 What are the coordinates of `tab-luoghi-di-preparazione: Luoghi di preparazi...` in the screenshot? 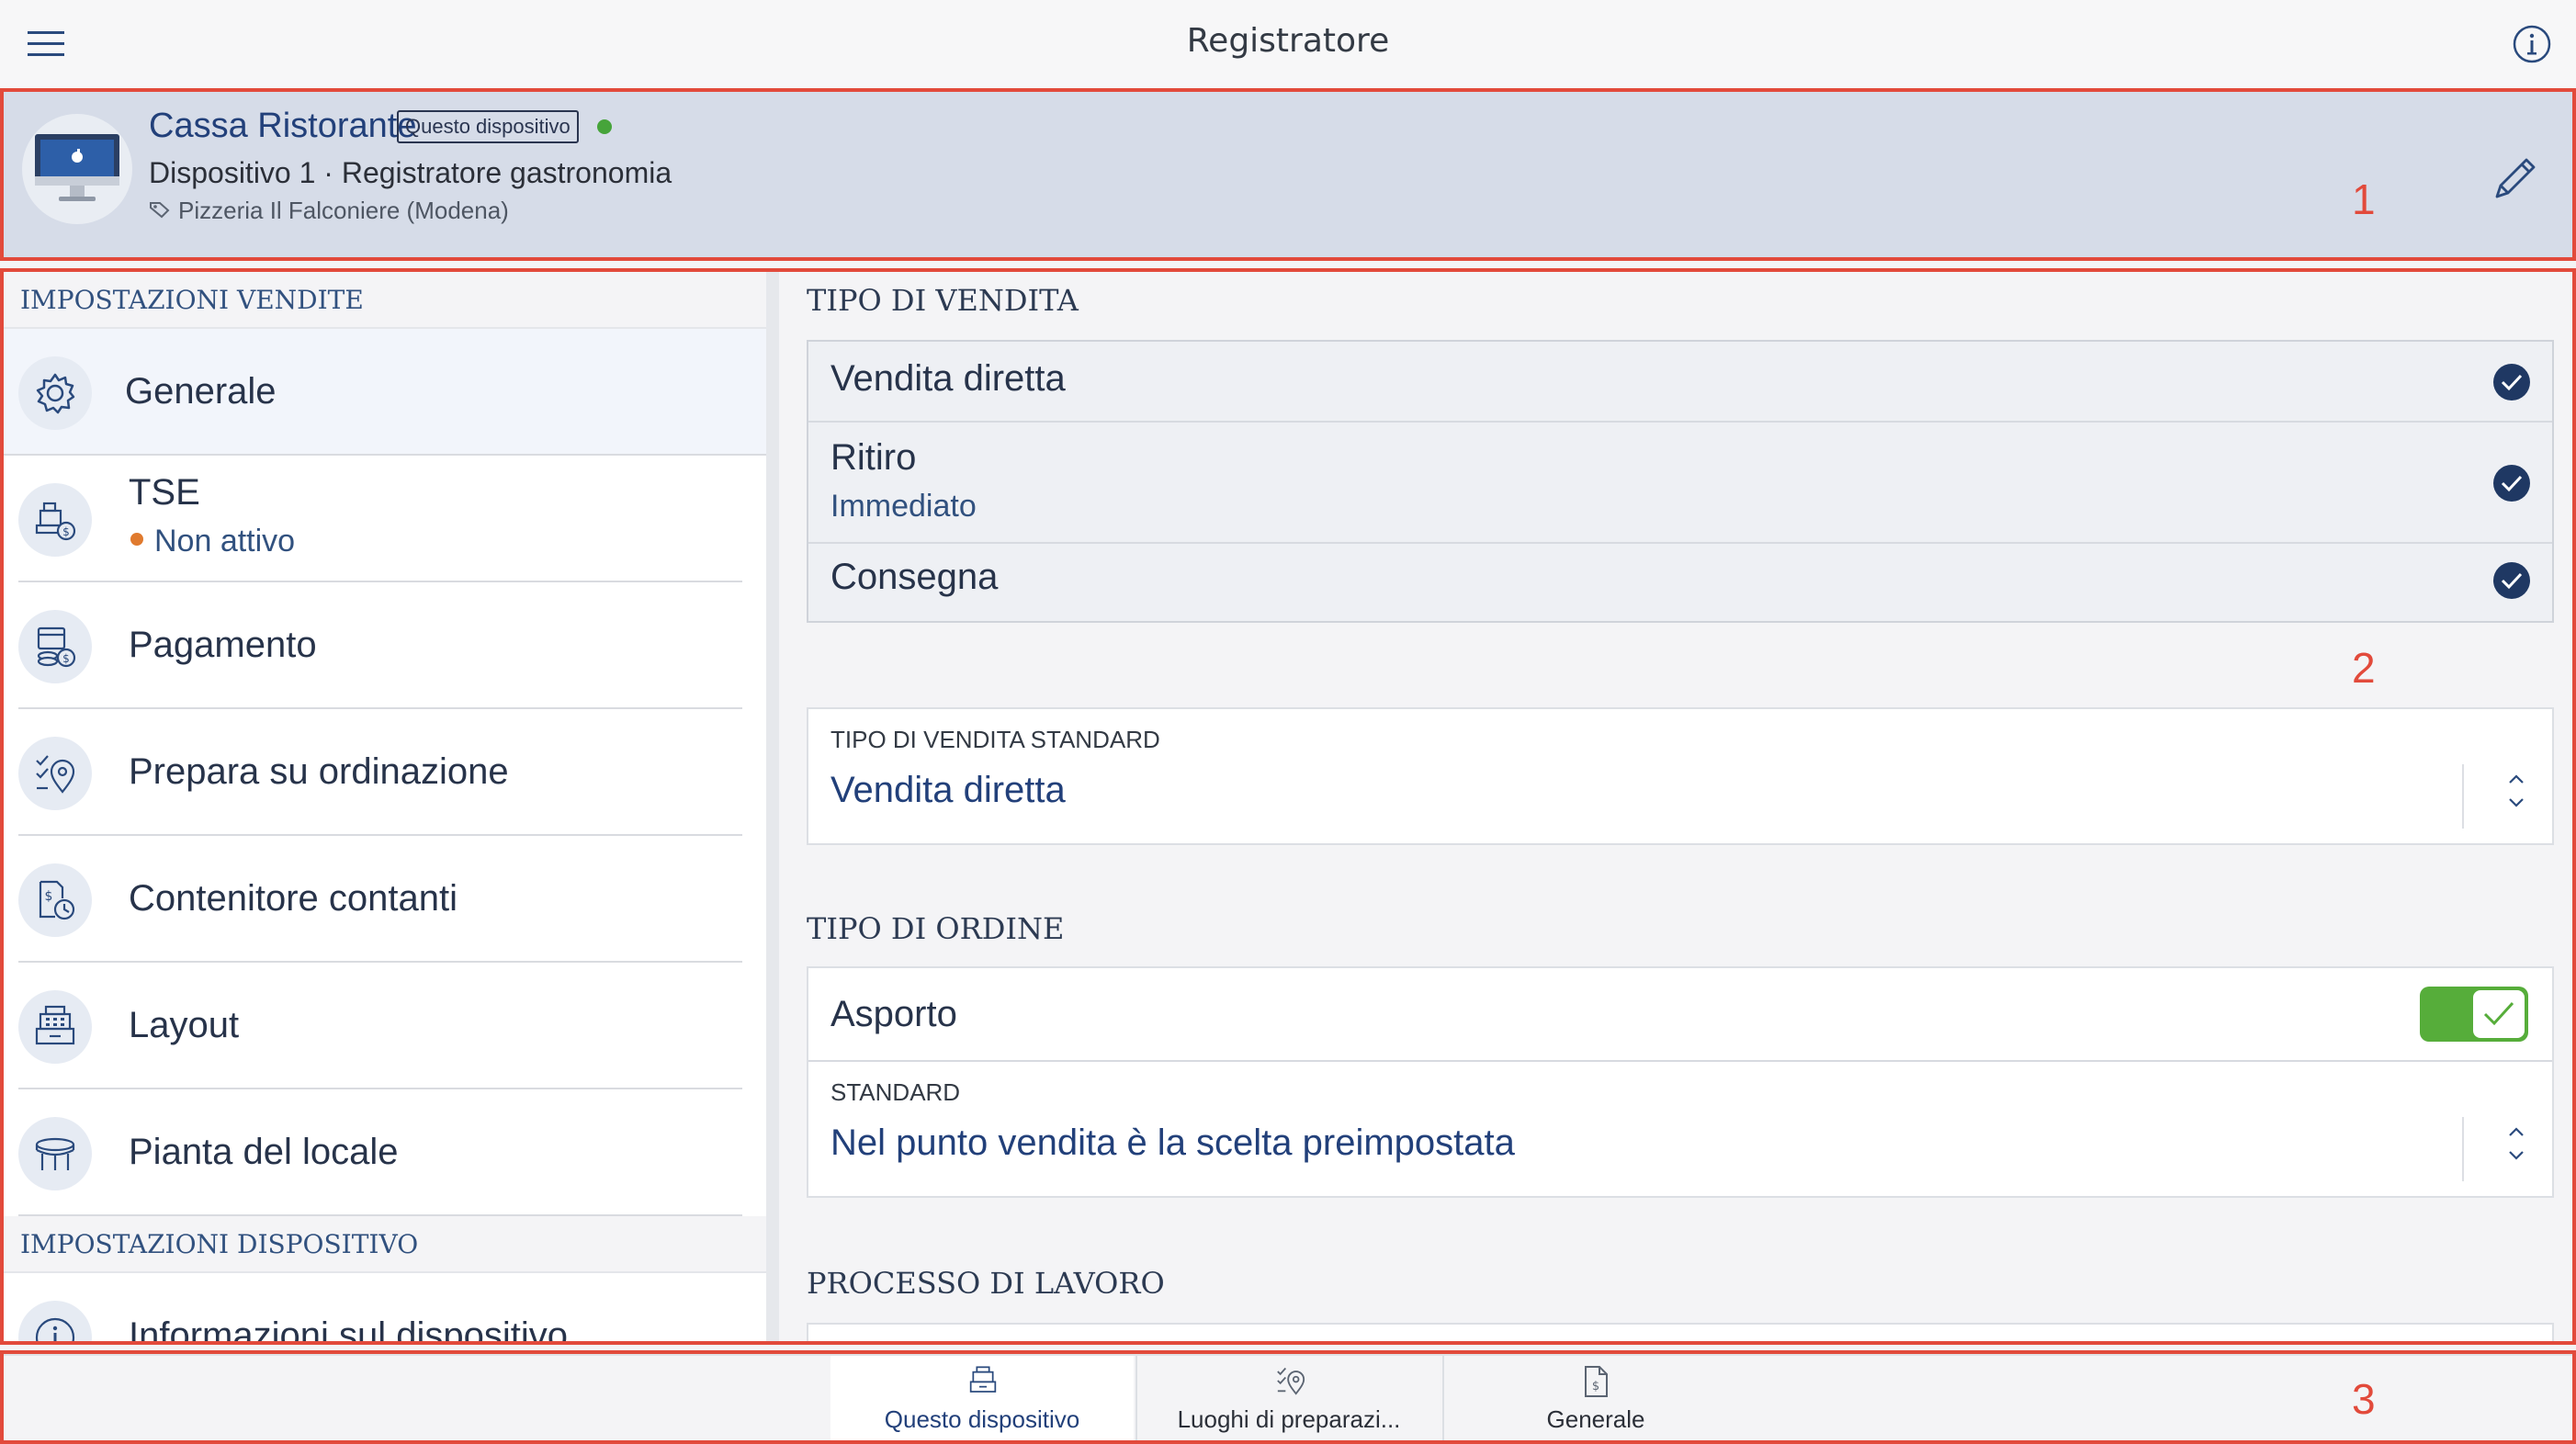 It's located at (1289, 1399).